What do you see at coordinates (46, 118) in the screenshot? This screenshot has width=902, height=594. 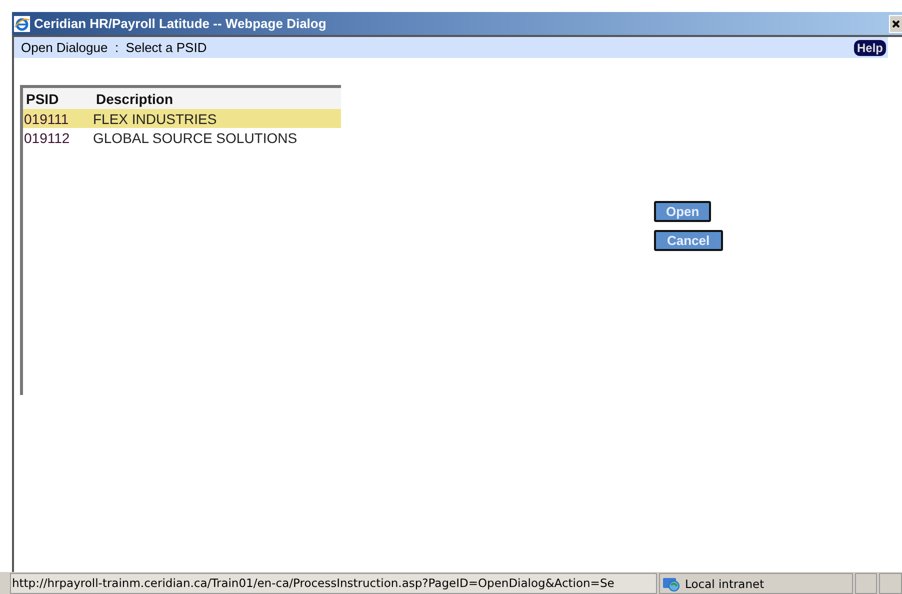 I see `psid-cell-text: 019111` at bounding box center [46, 118].